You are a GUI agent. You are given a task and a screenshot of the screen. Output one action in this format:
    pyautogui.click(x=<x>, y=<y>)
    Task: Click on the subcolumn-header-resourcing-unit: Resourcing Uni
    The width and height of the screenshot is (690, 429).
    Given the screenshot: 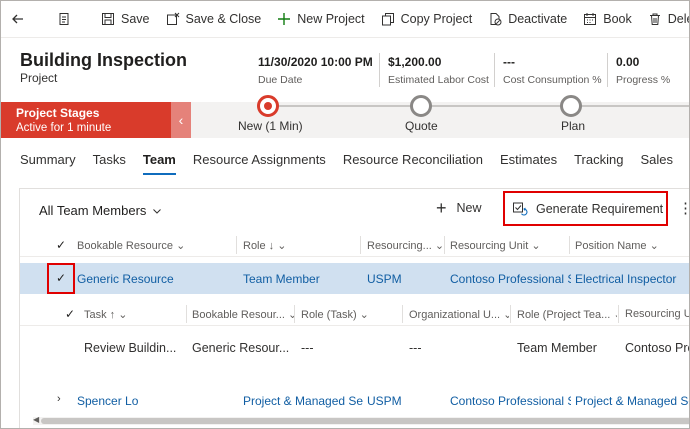 What is the action you would take?
    pyautogui.click(x=657, y=314)
    